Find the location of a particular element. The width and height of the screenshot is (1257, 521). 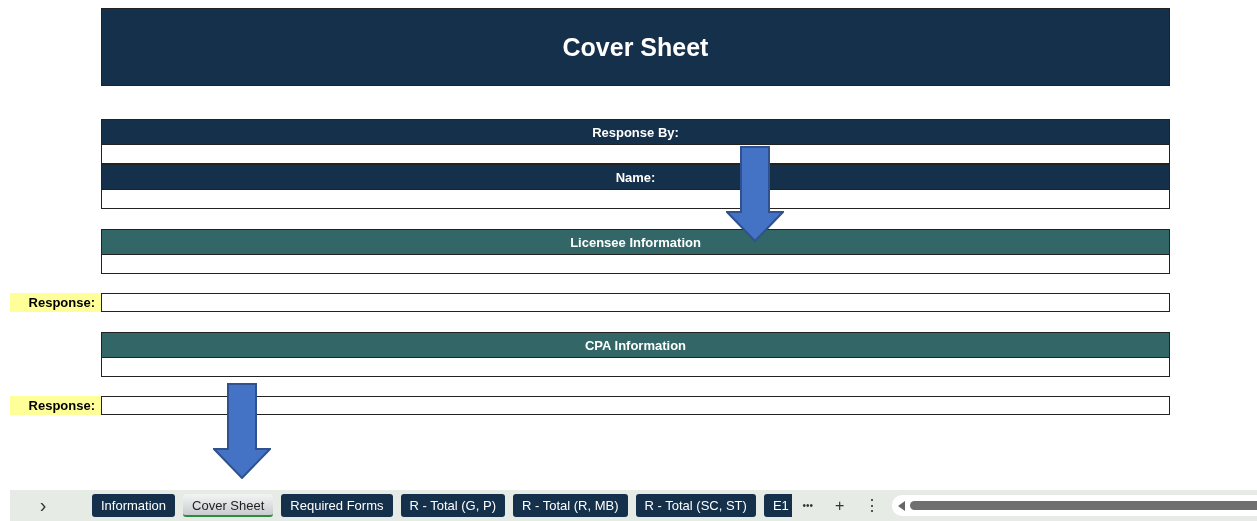

sheet-tab: Required Forms is located at coordinates (337, 505).